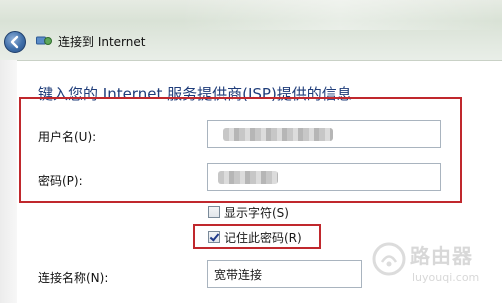 This screenshot has height=303, width=502. Describe the element at coordinates (340, 15) in the screenshot. I see `titlebar-glass-reflection` at that location.